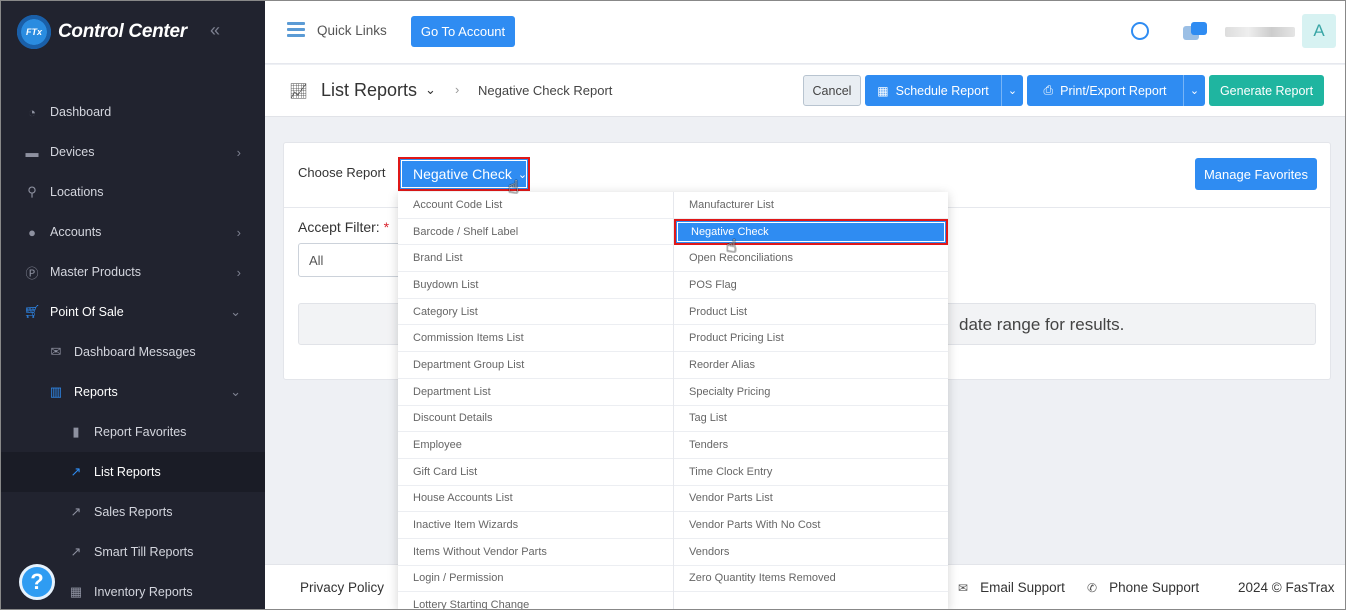 Image resolution: width=1346 pixels, height=610 pixels. Describe the element at coordinates (132, 232) in the screenshot. I see `sidebar-item-accounts: ● Accounts ›` at that location.